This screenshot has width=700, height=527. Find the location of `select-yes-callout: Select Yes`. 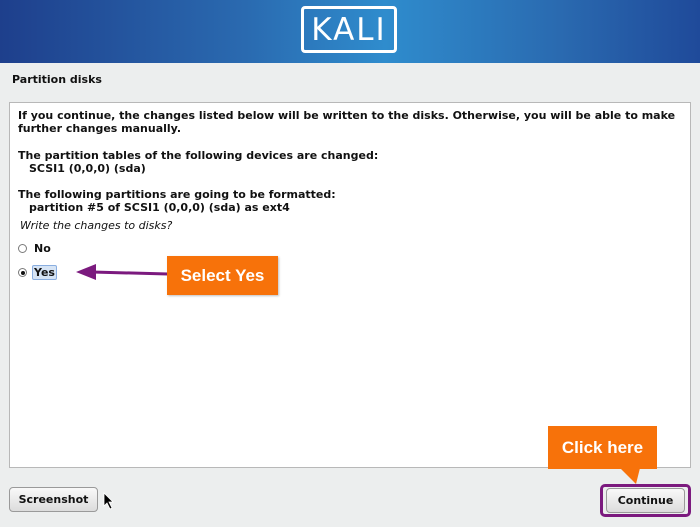

select-yes-callout: Select Yes is located at coordinates (222, 275).